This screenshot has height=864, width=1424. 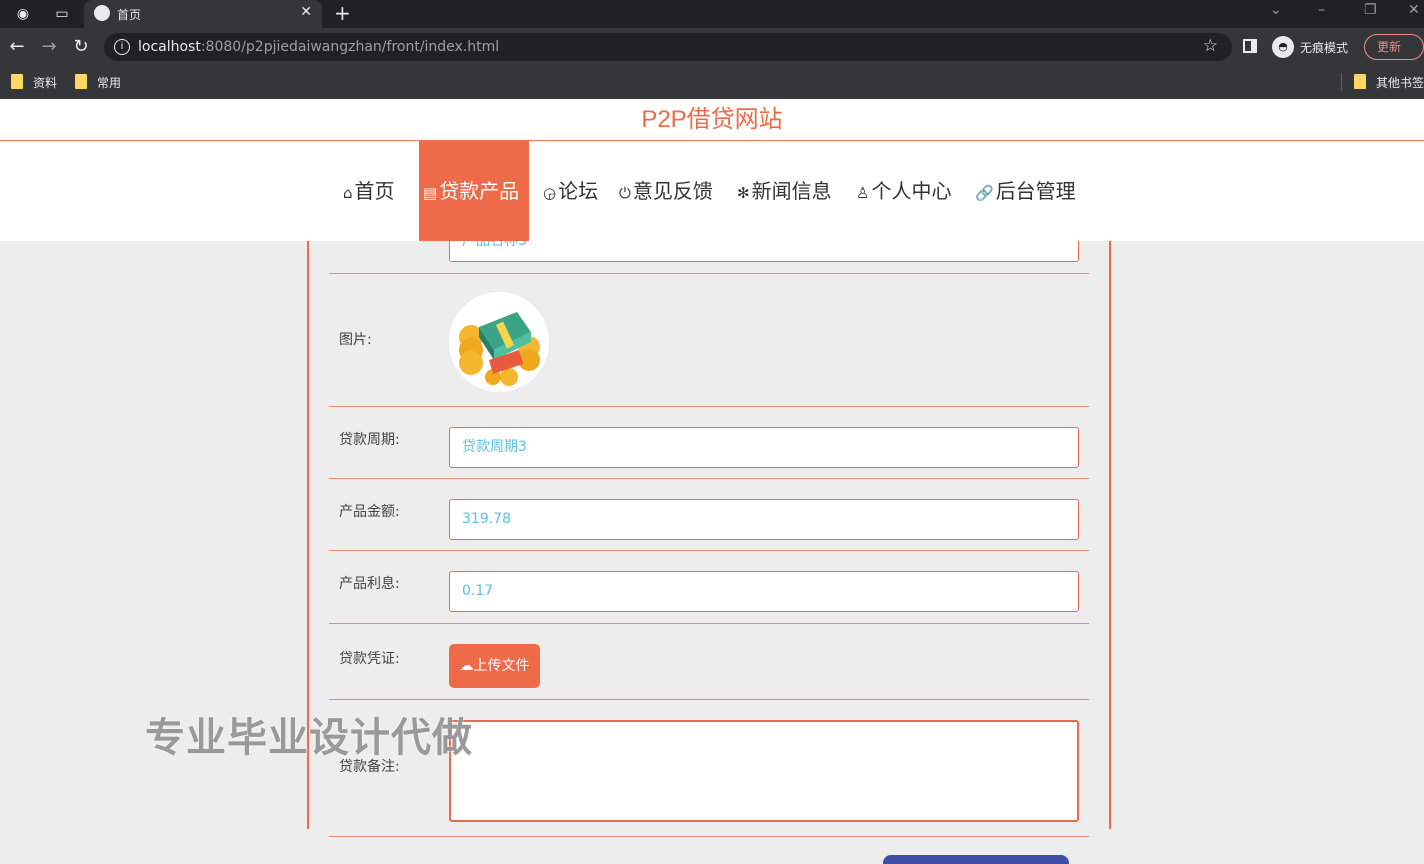 What do you see at coordinates (666, 191) in the screenshot?
I see `nav-item-feedback: ⏻ 意见反馈` at bounding box center [666, 191].